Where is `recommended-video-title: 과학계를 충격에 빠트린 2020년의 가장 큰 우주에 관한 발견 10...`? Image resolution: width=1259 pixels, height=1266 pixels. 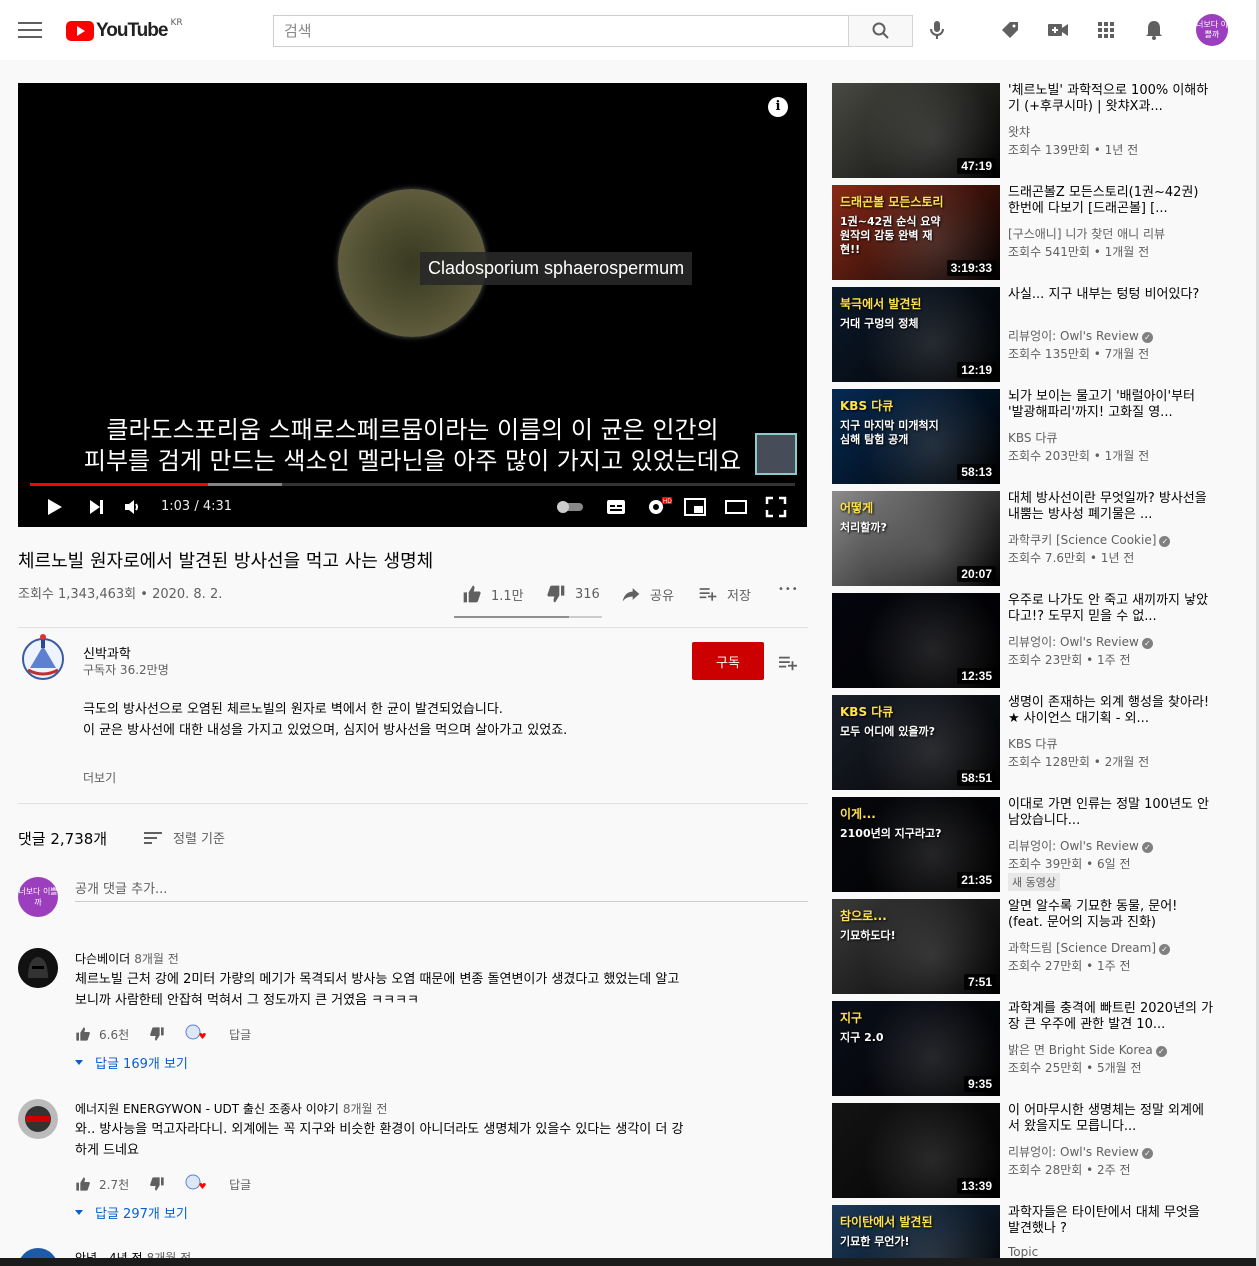
recommended-video-title: 과학계를 충격에 빠트린 2020년의 가장 큰 우주에 관한 발견 10... is located at coordinates (1111, 1017).